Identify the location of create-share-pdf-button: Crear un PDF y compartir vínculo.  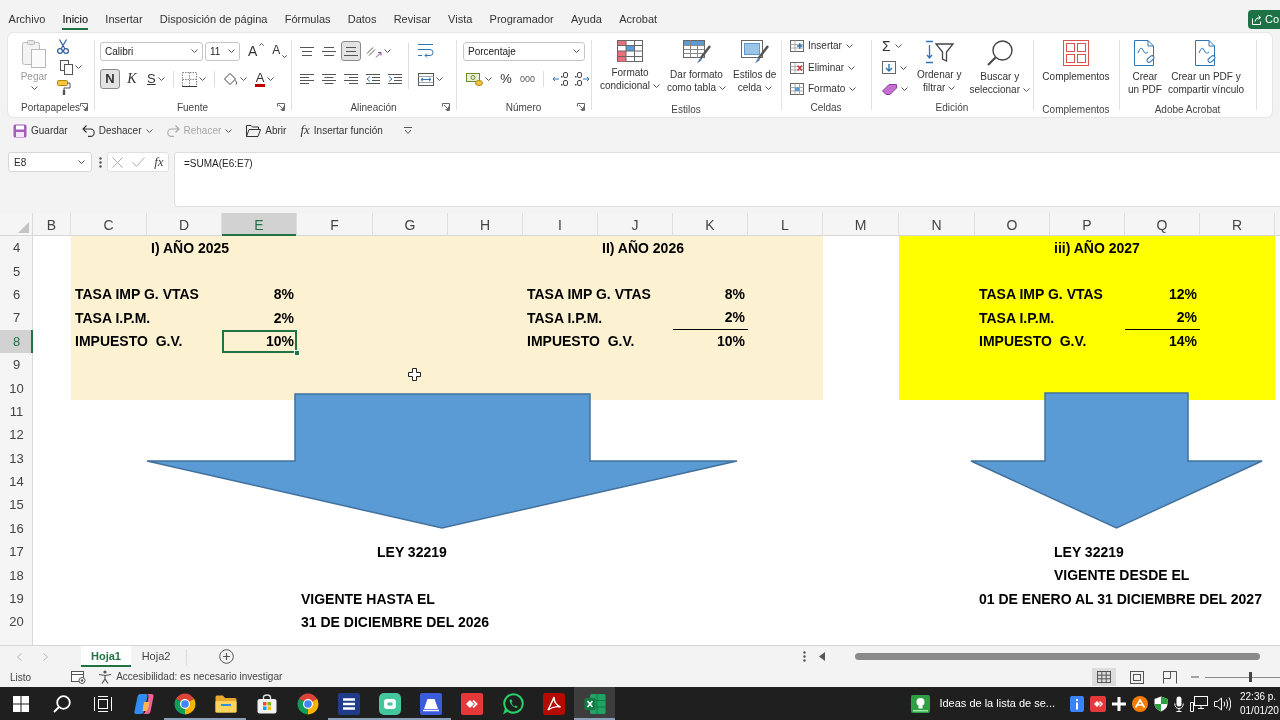
(1206, 68).